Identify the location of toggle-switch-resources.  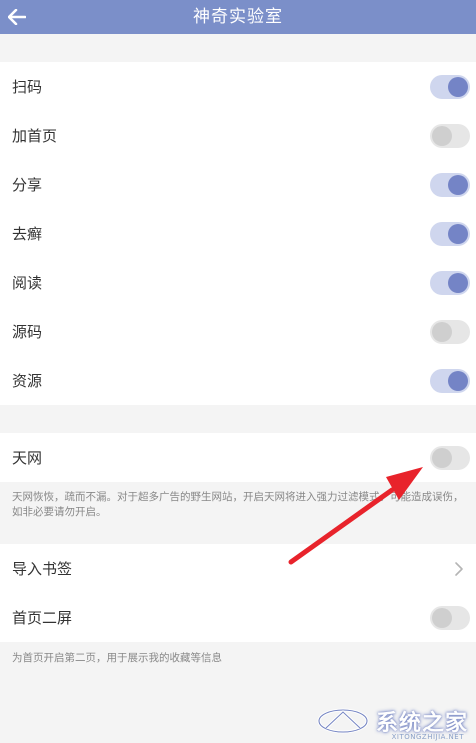
(450, 380).